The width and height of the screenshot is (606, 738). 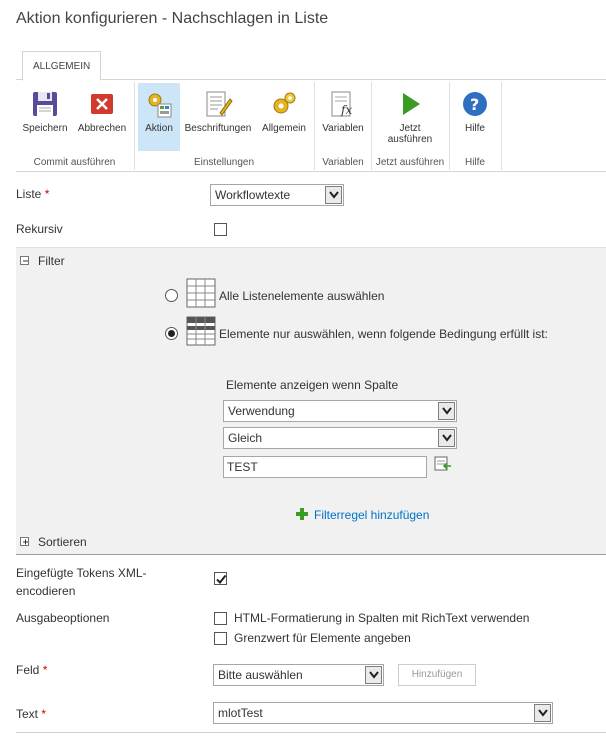 What do you see at coordinates (201, 293) in the screenshot?
I see `list-grid-icon` at bounding box center [201, 293].